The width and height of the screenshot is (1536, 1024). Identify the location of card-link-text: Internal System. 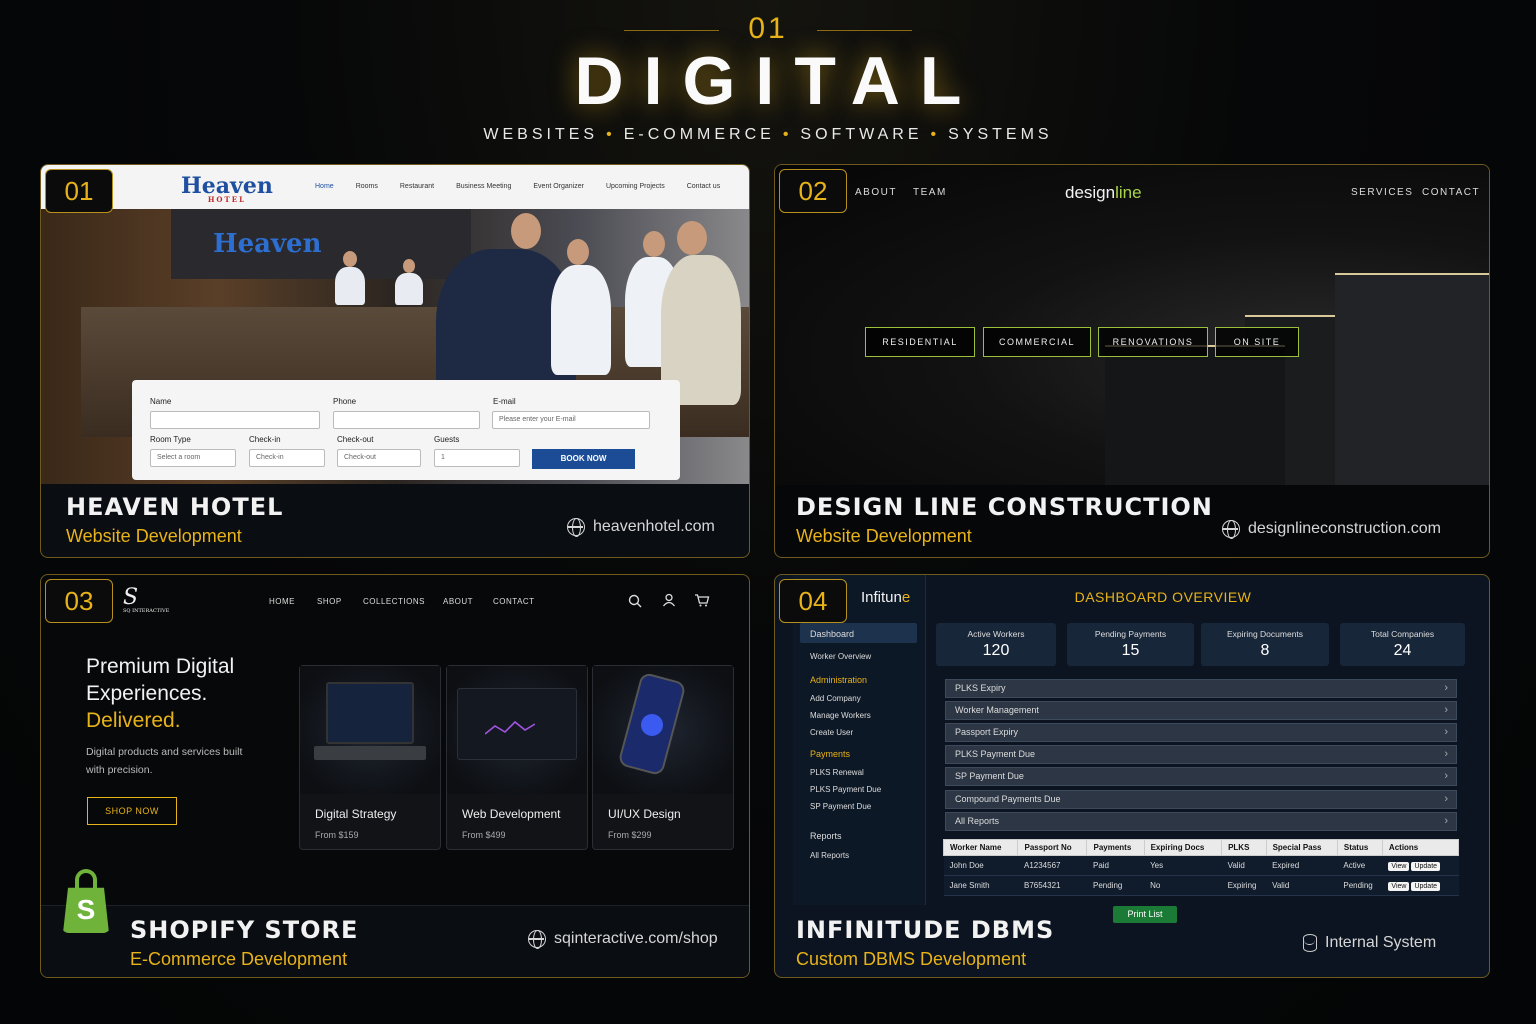
(1381, 942).